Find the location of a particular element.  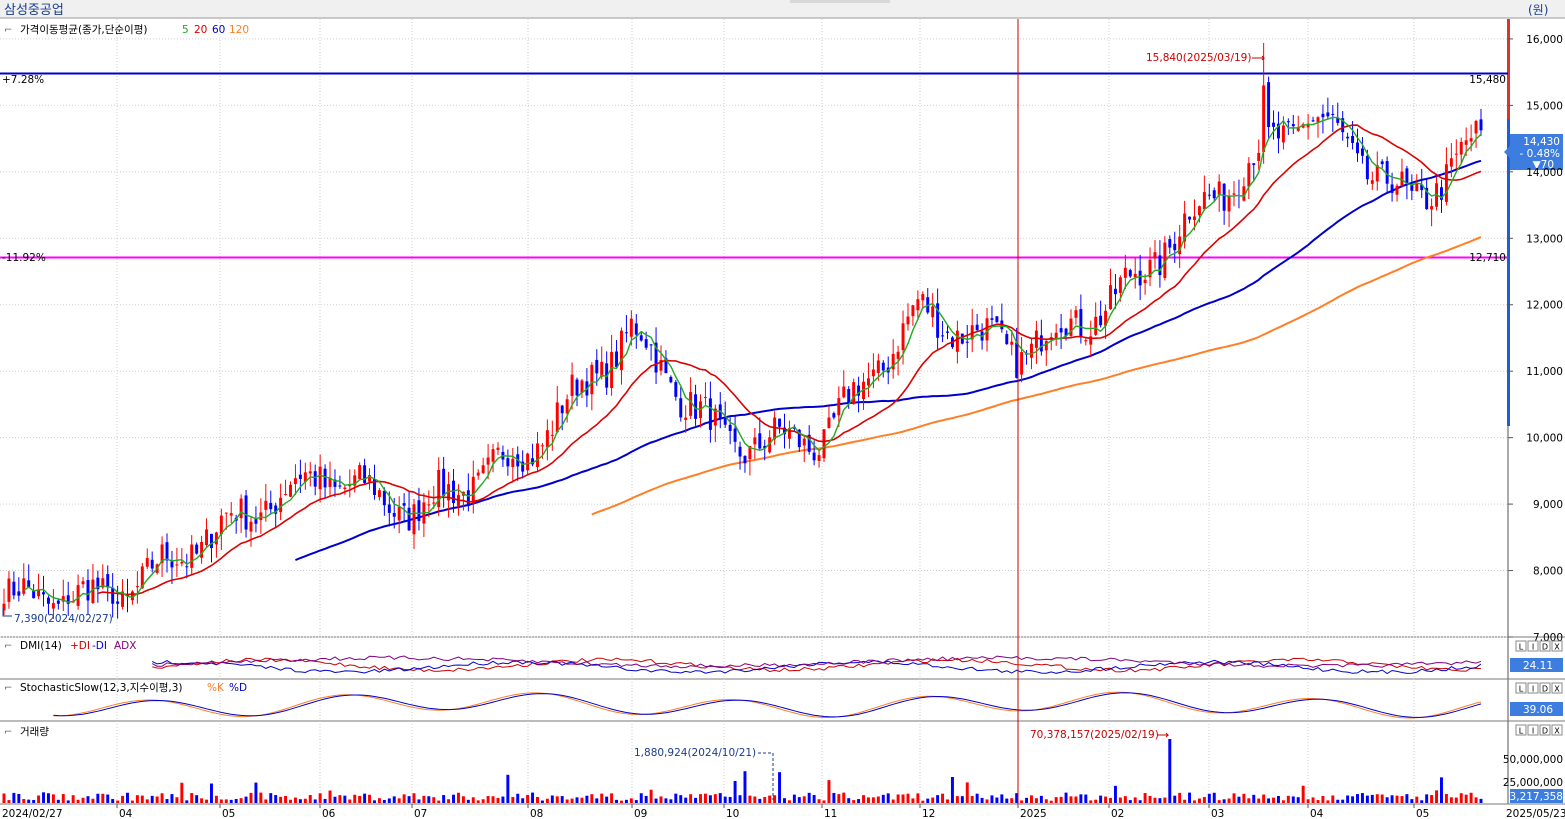

collapse-icon: ⌐ is located at coordinates (8, 30).